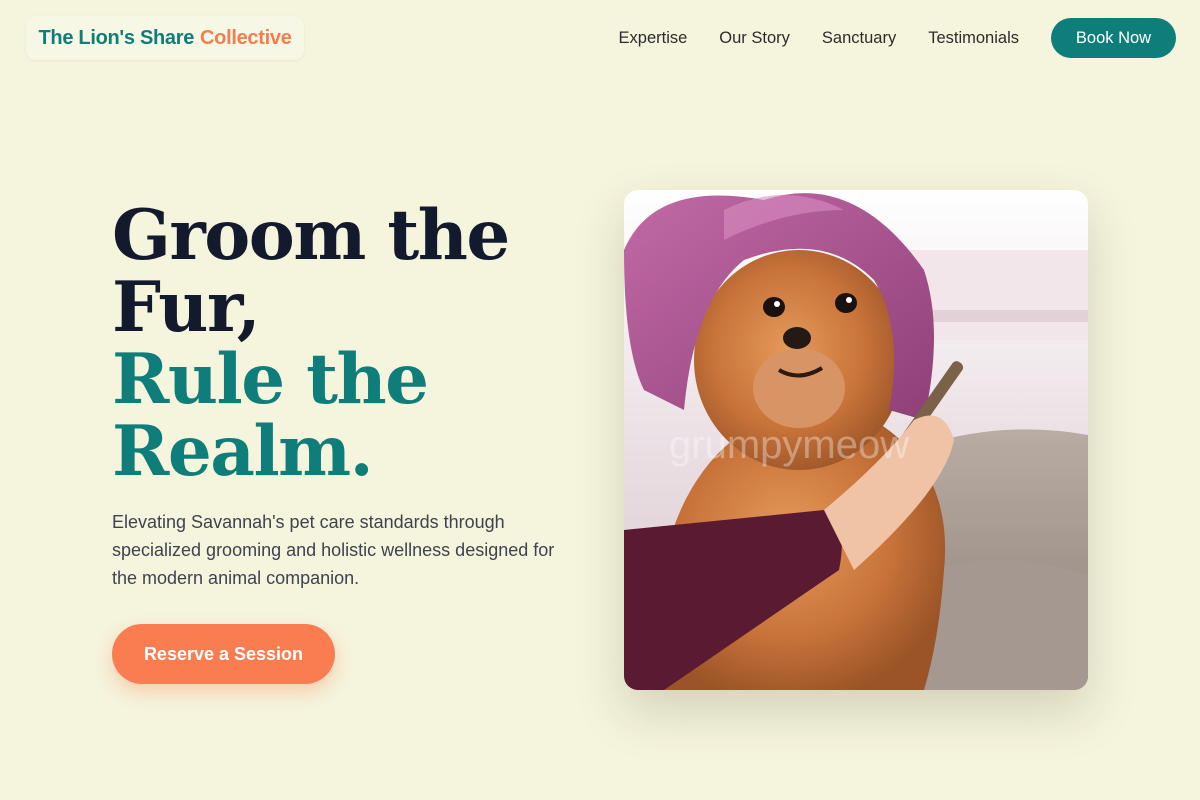  What do you see at coordinates (270, 379) in the screenshot?
I see `headline-line-3: Rule the` at bounding box center [270, 379].